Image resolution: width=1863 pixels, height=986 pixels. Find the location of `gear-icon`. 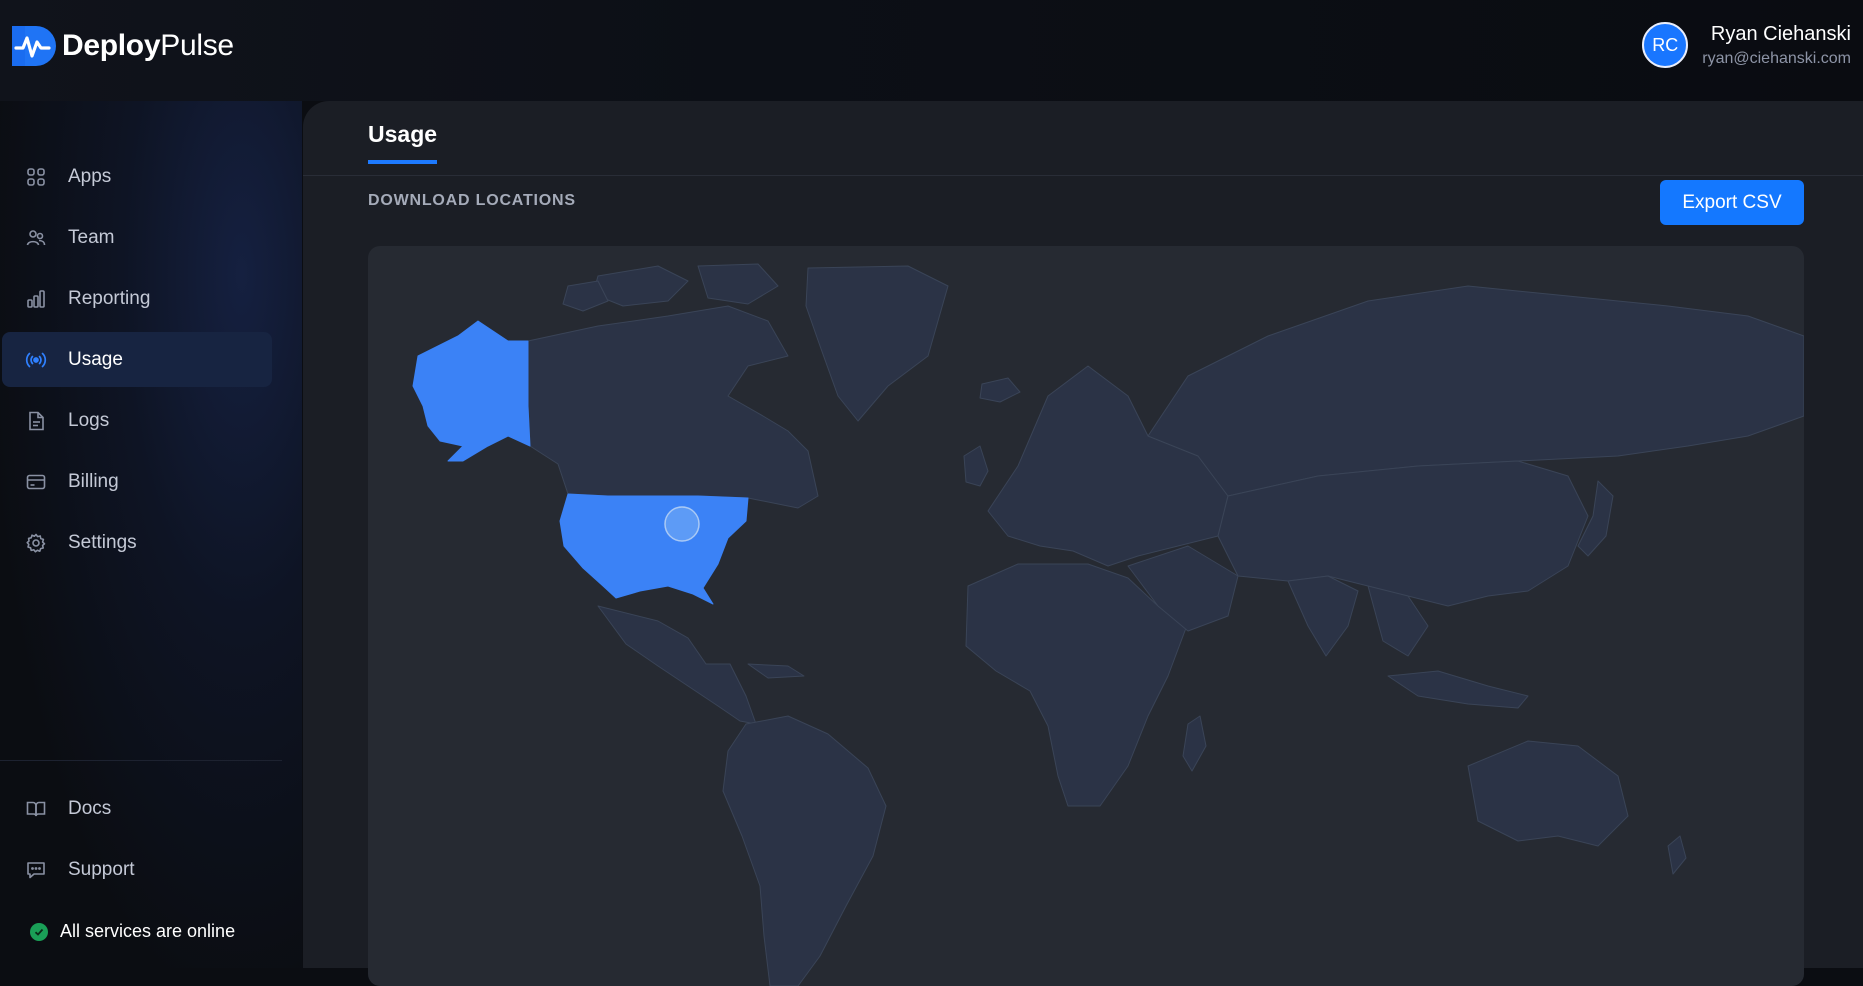

gear-icon is located at coordinates (36, 543).